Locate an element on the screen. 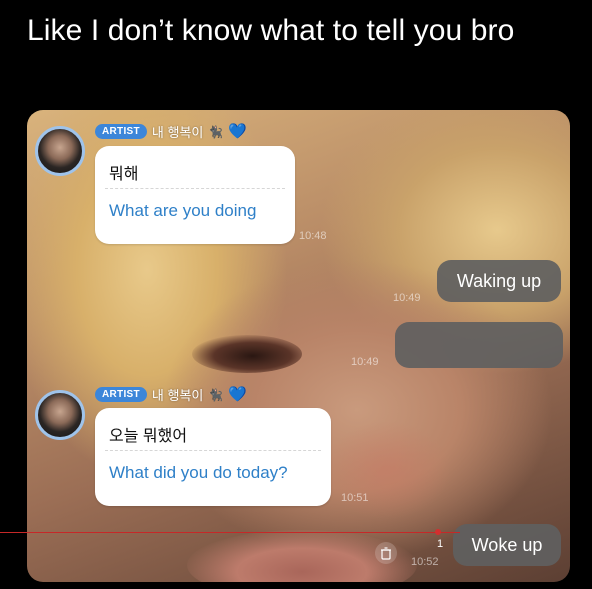 Image resolution: width=592 pixels, height=589 pixels. background-face-eye is located at coordinates (247, 354).